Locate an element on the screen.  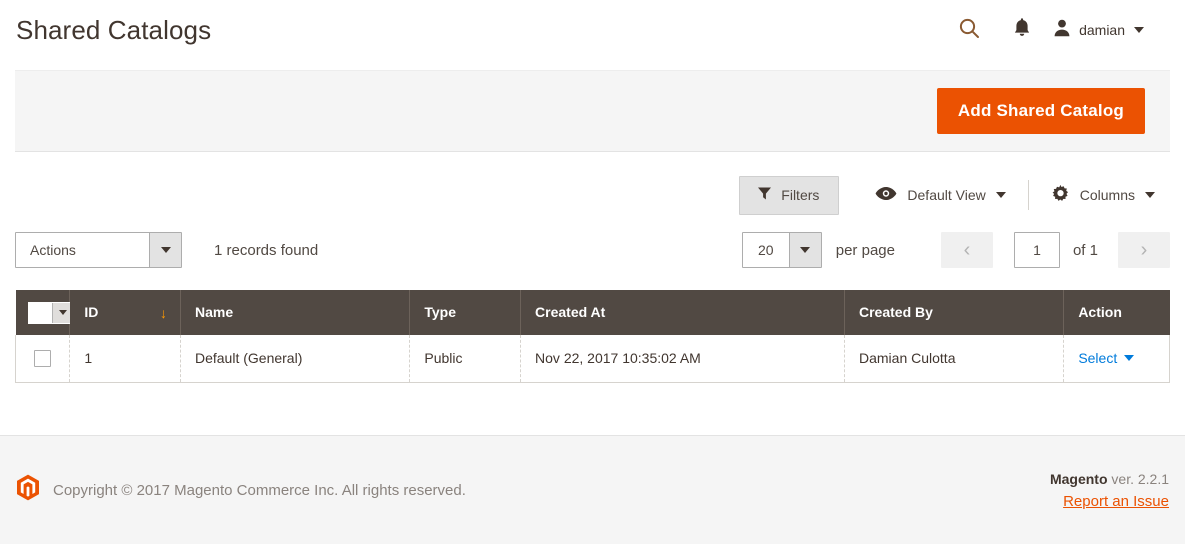
bell-icon is located at coordinates (1022, 30).